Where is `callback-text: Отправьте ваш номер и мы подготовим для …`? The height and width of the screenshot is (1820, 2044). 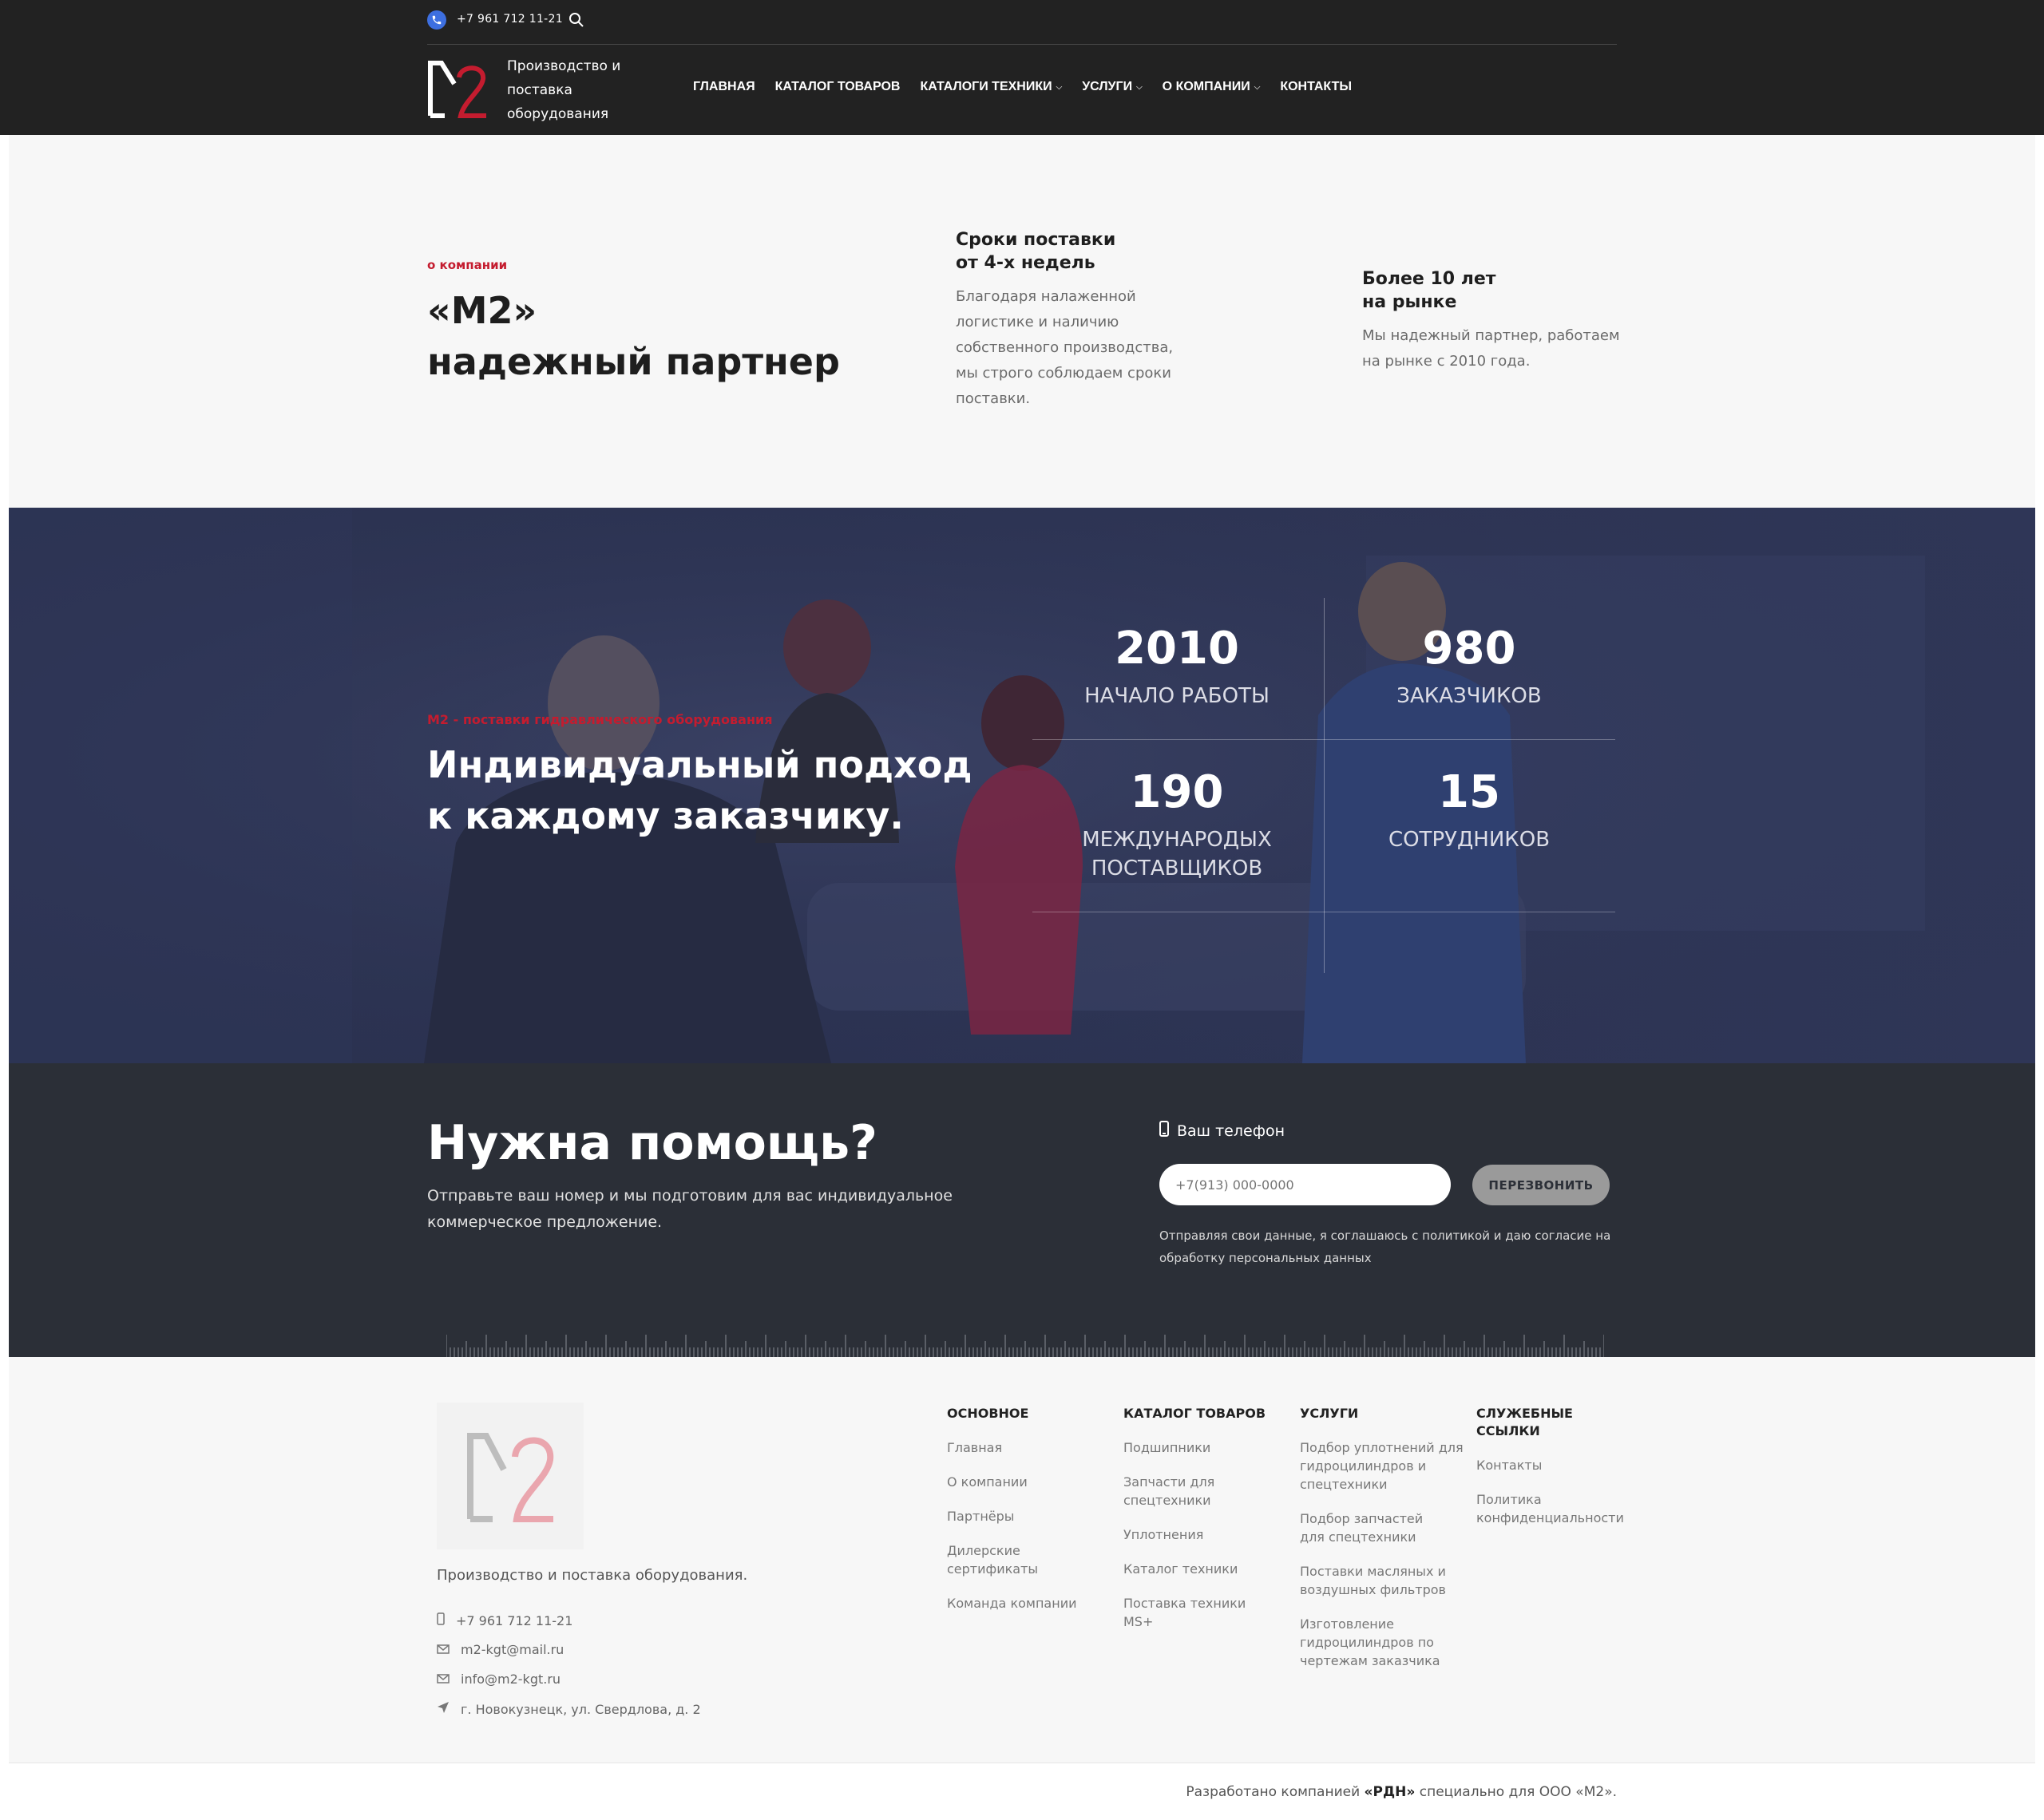
callback-text: Отправьте ваш номер и мы подготовим для … is located at coordinates (690, 1209).